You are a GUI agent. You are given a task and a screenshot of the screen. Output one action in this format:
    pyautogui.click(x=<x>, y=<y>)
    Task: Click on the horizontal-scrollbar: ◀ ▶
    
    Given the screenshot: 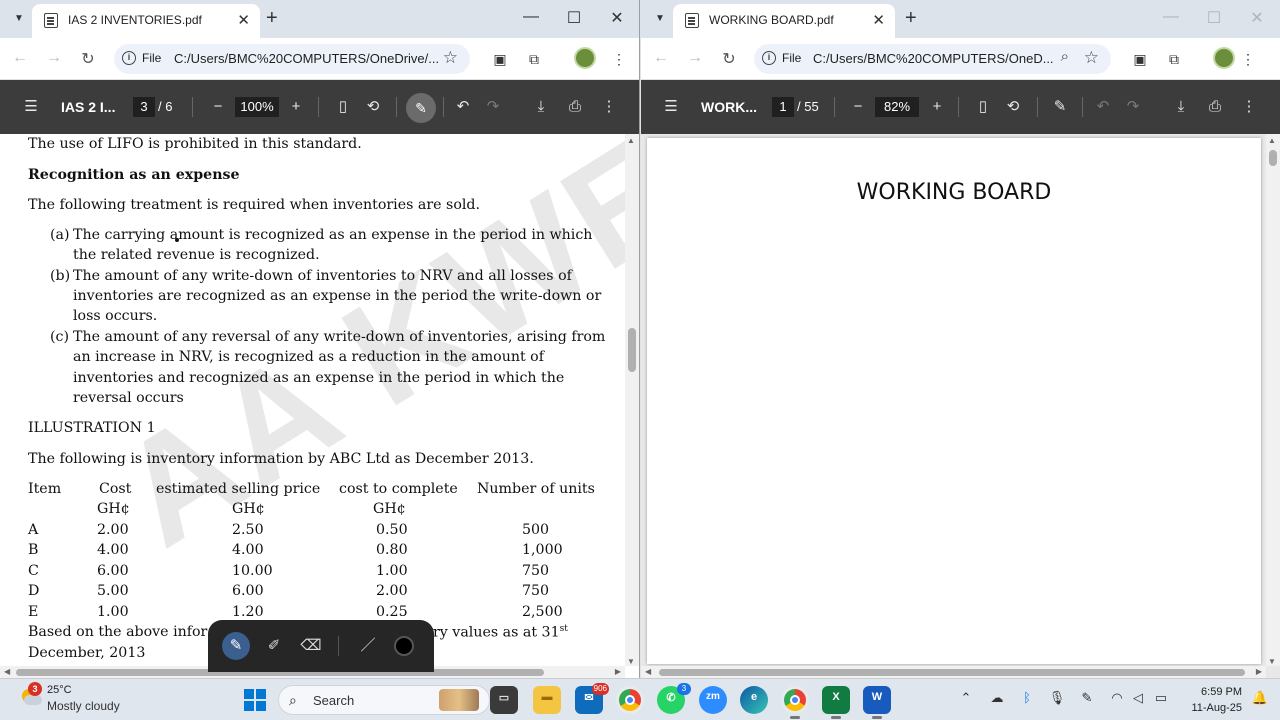 What is the action you would take?
    pyautogui.click(x=953, y=672)
    